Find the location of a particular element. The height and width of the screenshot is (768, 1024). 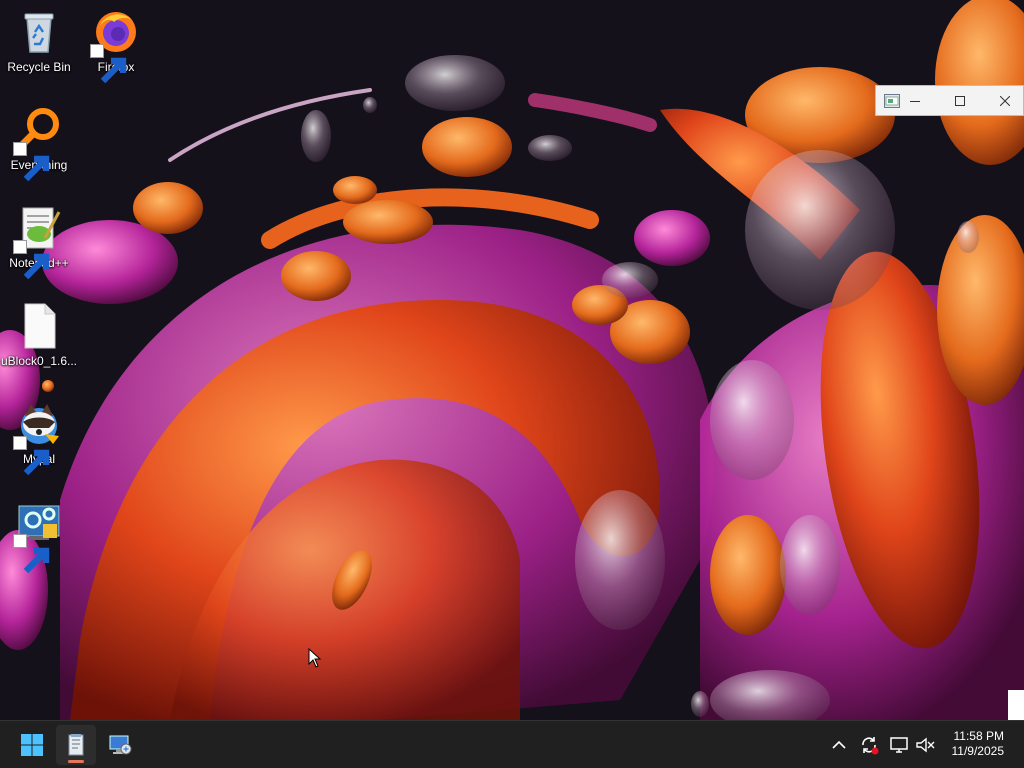

chevron-up-icon is located at coordinates (839, 745).